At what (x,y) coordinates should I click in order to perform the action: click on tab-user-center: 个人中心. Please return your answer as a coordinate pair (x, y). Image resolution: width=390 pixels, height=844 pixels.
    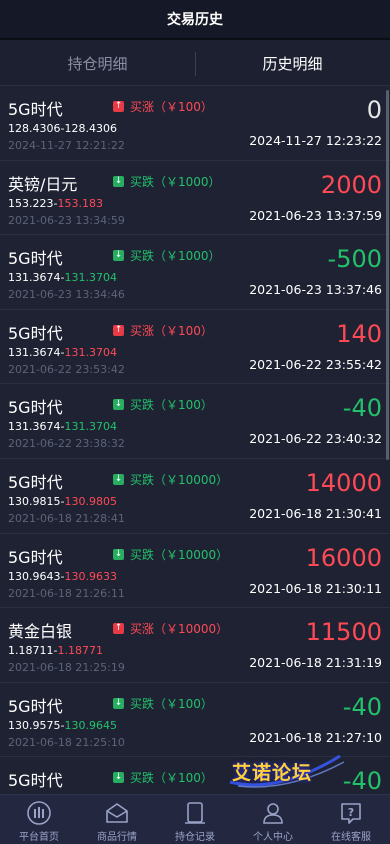
    Looking at the image, I should click on (273, 819).